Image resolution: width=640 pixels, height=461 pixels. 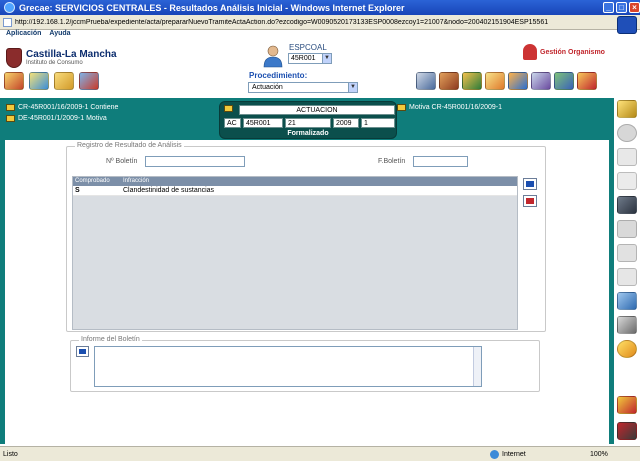 What do you see at coordinates (627, 25) in the screenshot?
I see `info-icon` at bounding box center [627, 25].